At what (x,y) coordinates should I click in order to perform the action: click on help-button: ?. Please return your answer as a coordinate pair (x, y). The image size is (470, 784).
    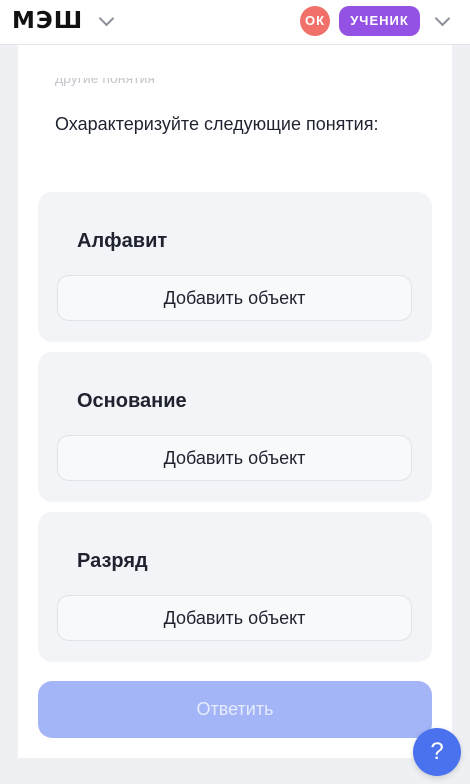
    Looking at the image, I should click on (437, 752).